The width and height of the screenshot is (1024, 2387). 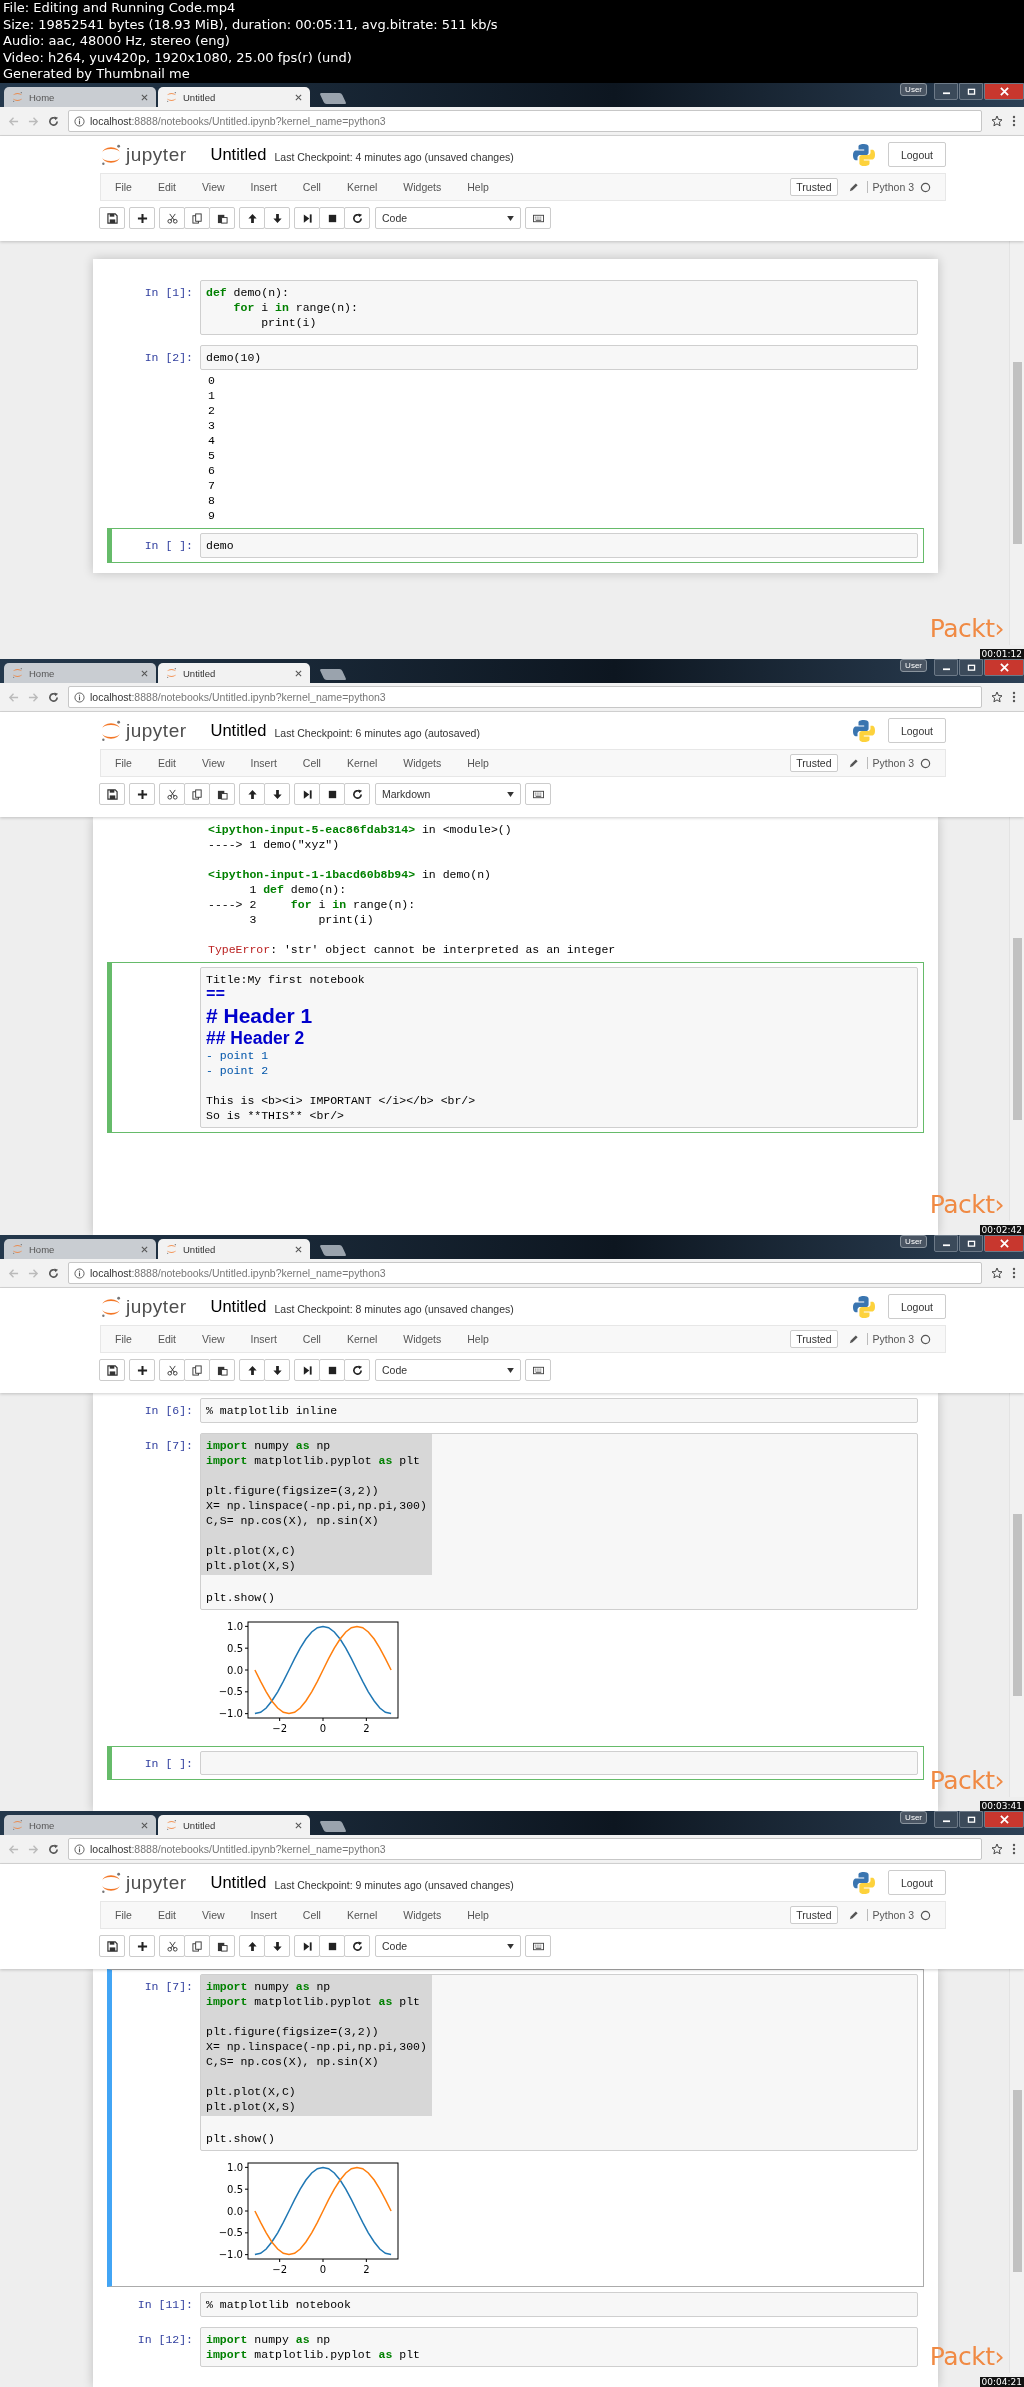 I want to click on code-editor: import numpy as np import matplotlib.pyplot as plt, so click(x=559, y=2347).